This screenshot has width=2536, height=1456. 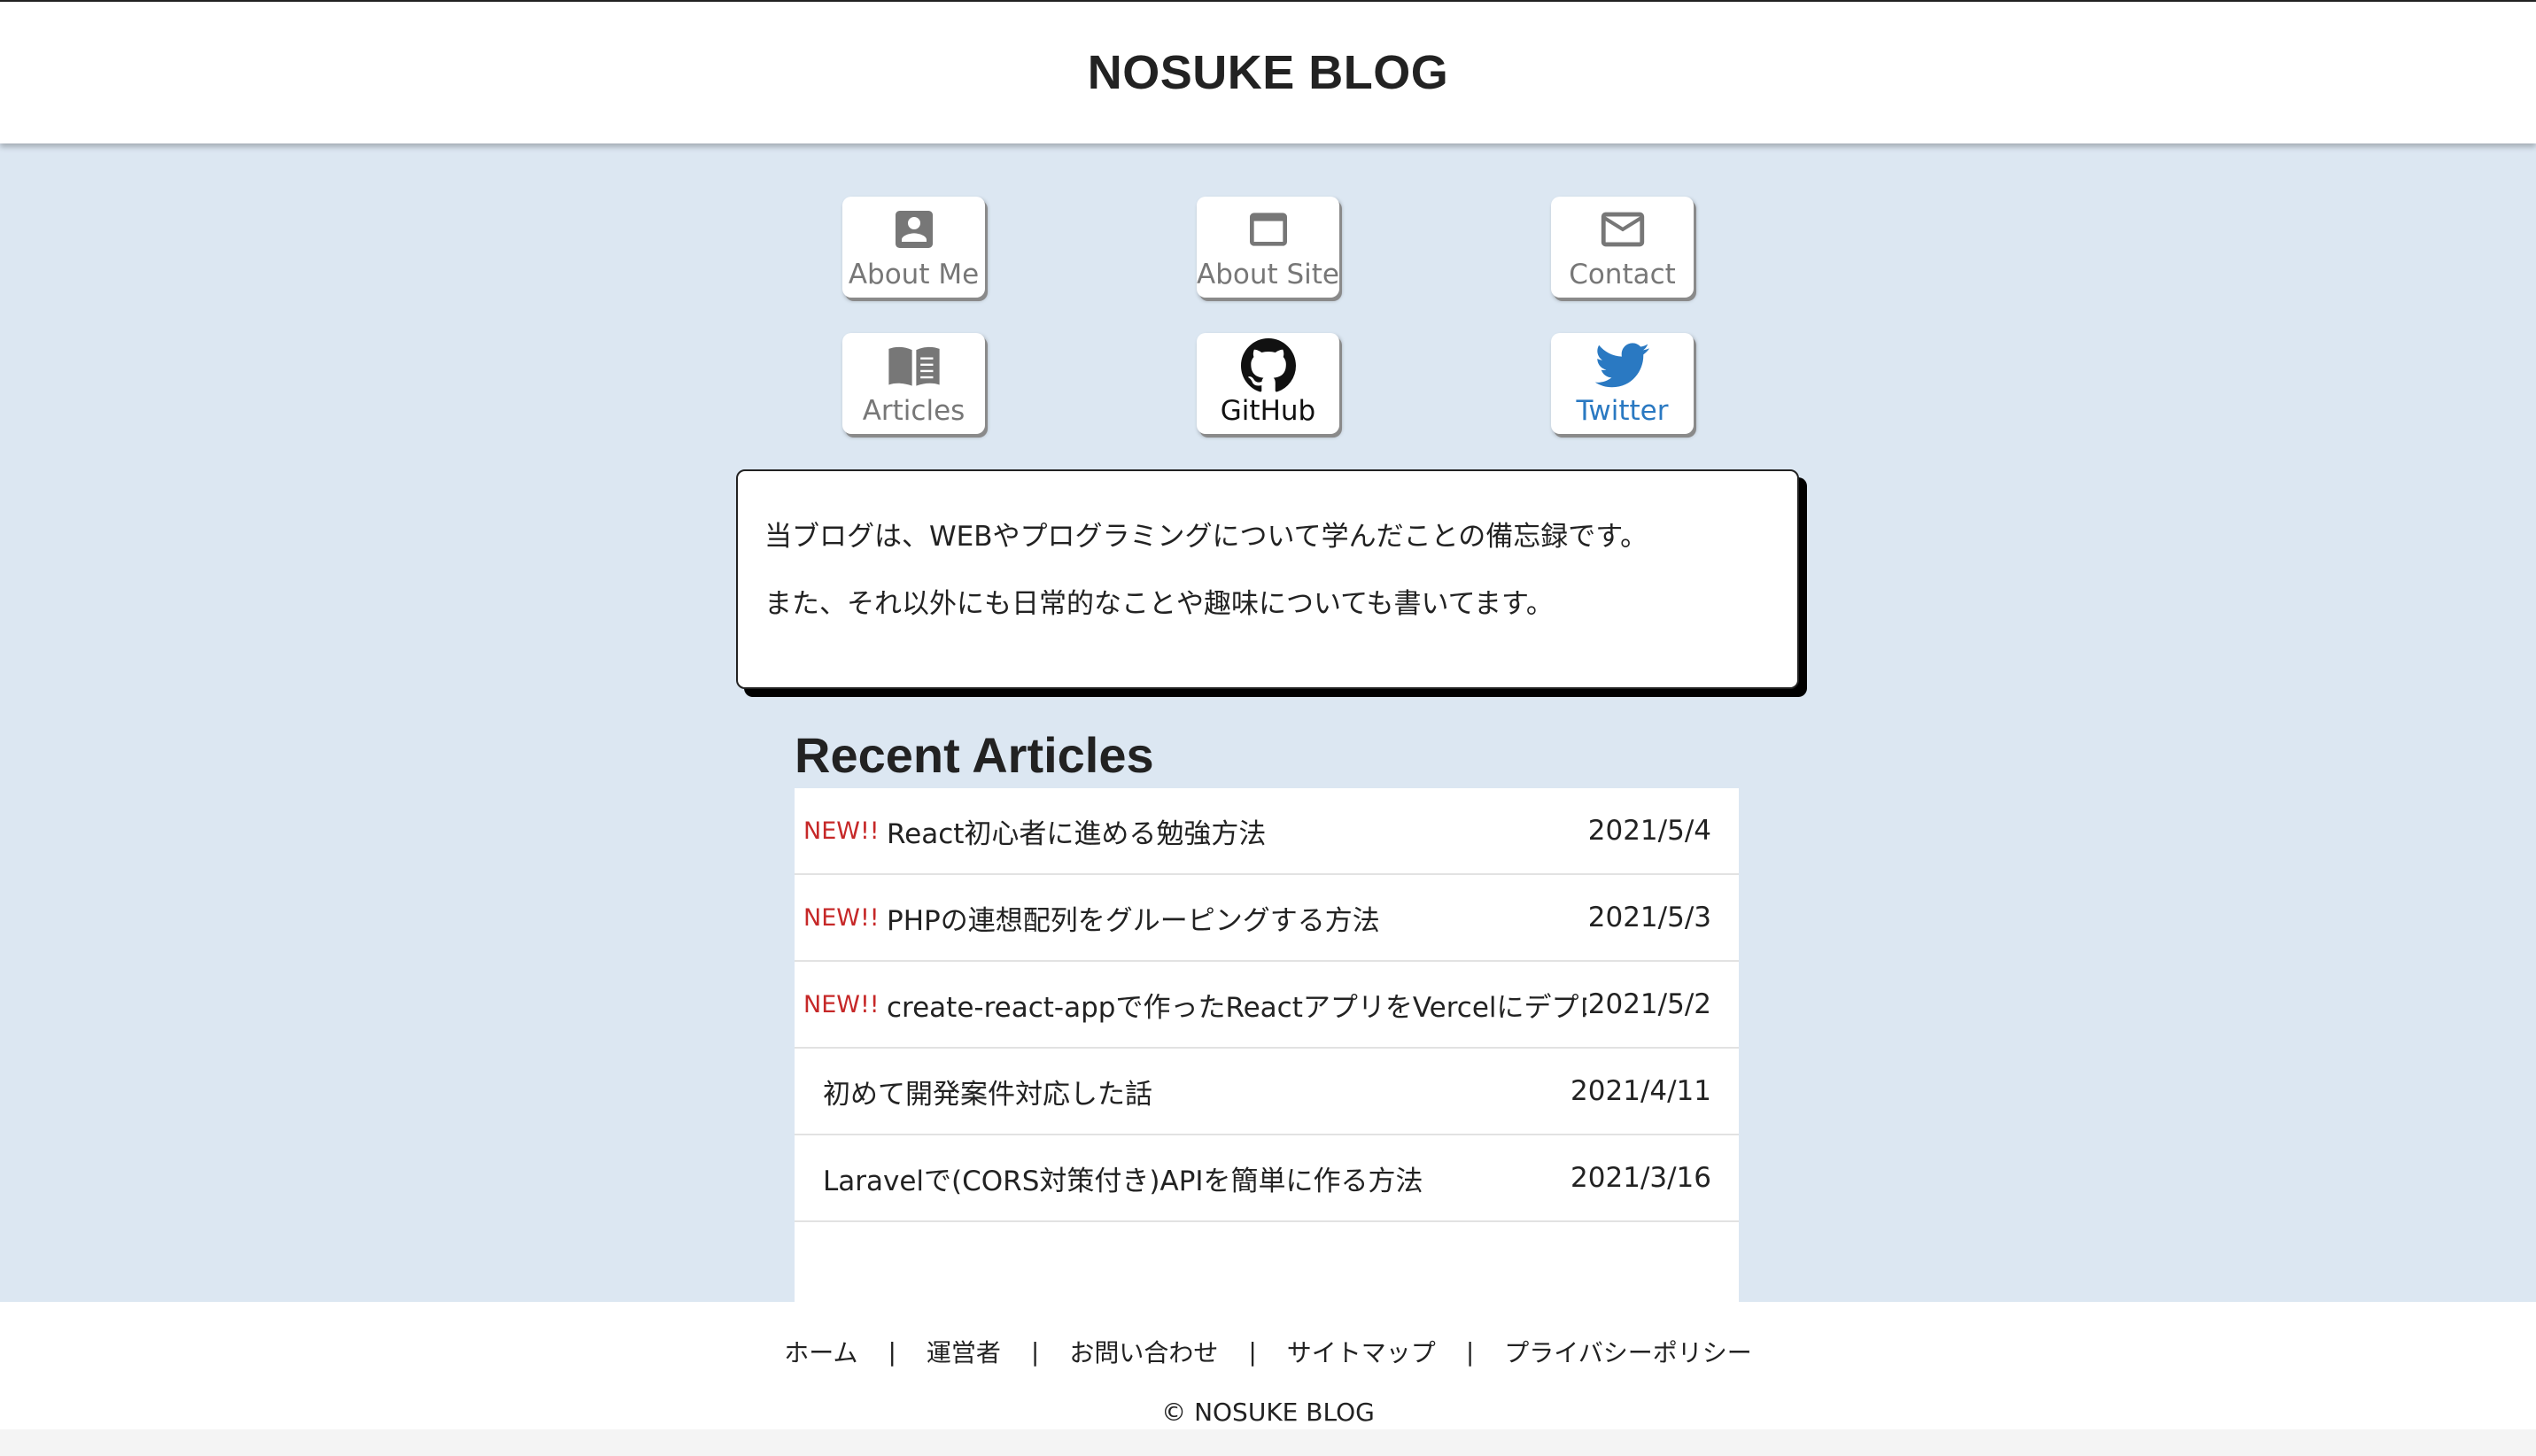 I want to click on article-date: 2021/5/3, so click(x=1648, y=917).